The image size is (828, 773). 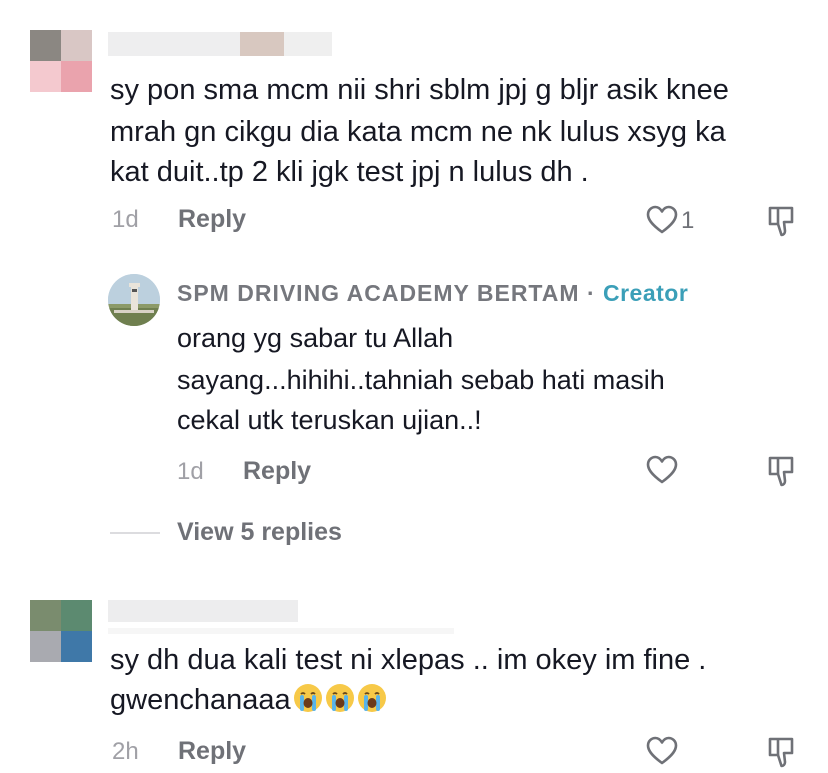 I want to click on comment-timestamp: 2h, so click(x=125, y=751).